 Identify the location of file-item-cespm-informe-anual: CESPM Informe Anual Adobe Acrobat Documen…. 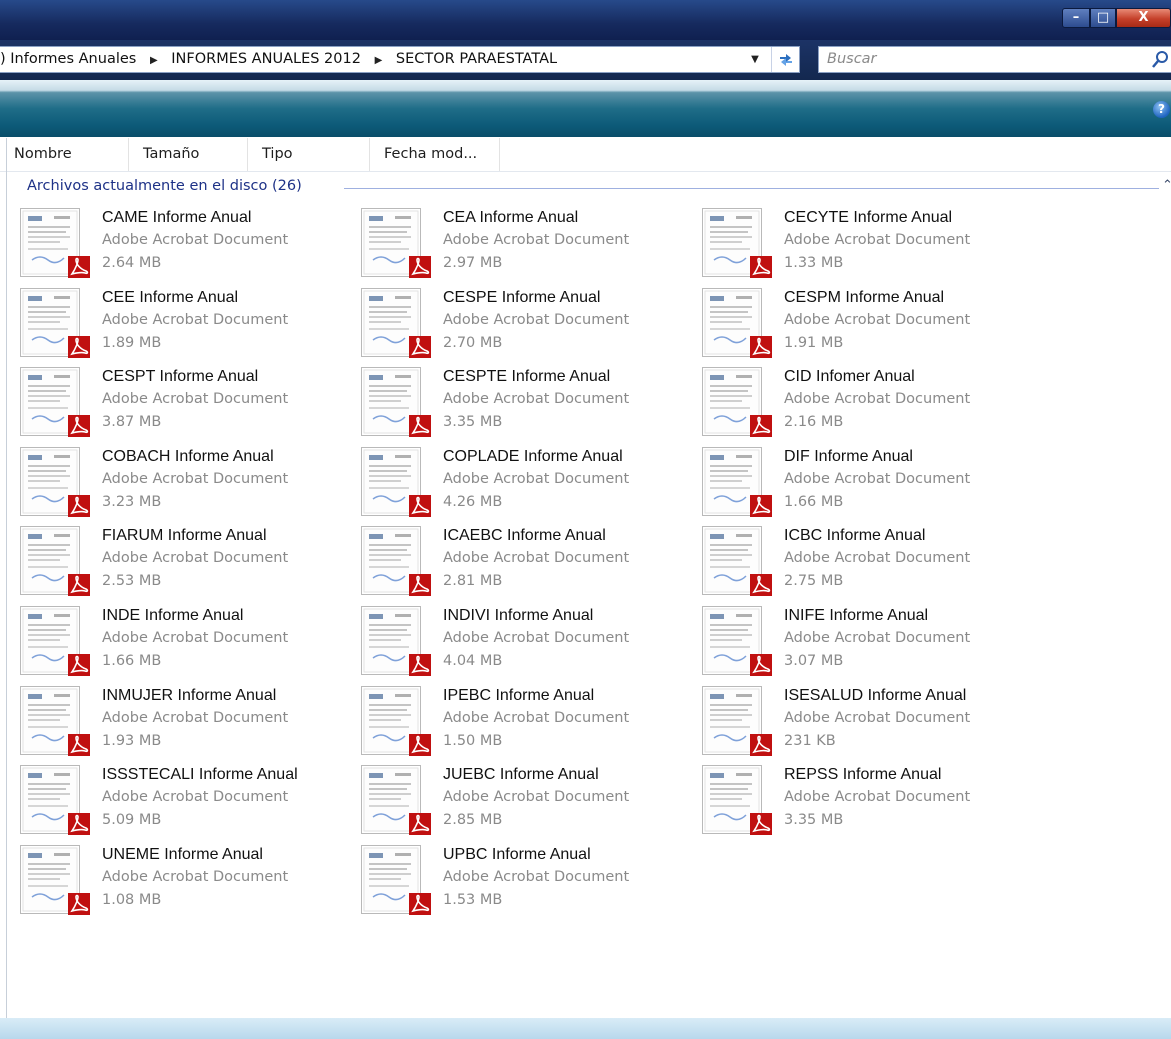
(867, 326).